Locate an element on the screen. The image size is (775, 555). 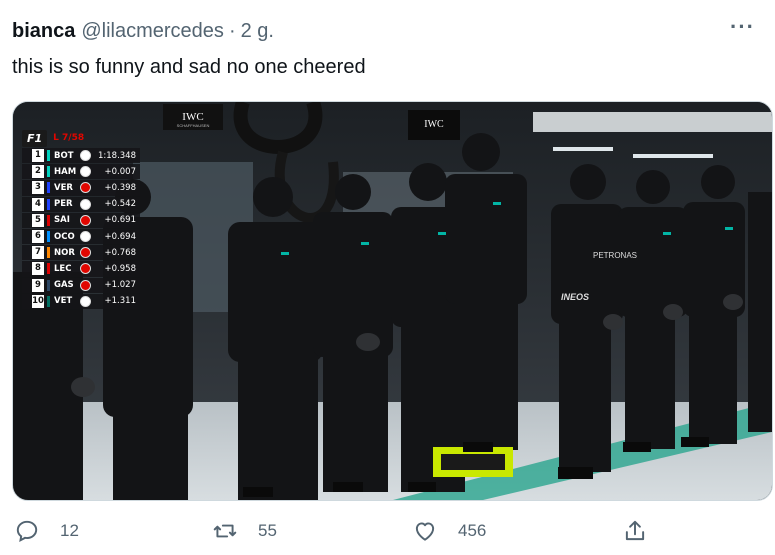
reply-count: 12 is located at coordinates (69, 530).